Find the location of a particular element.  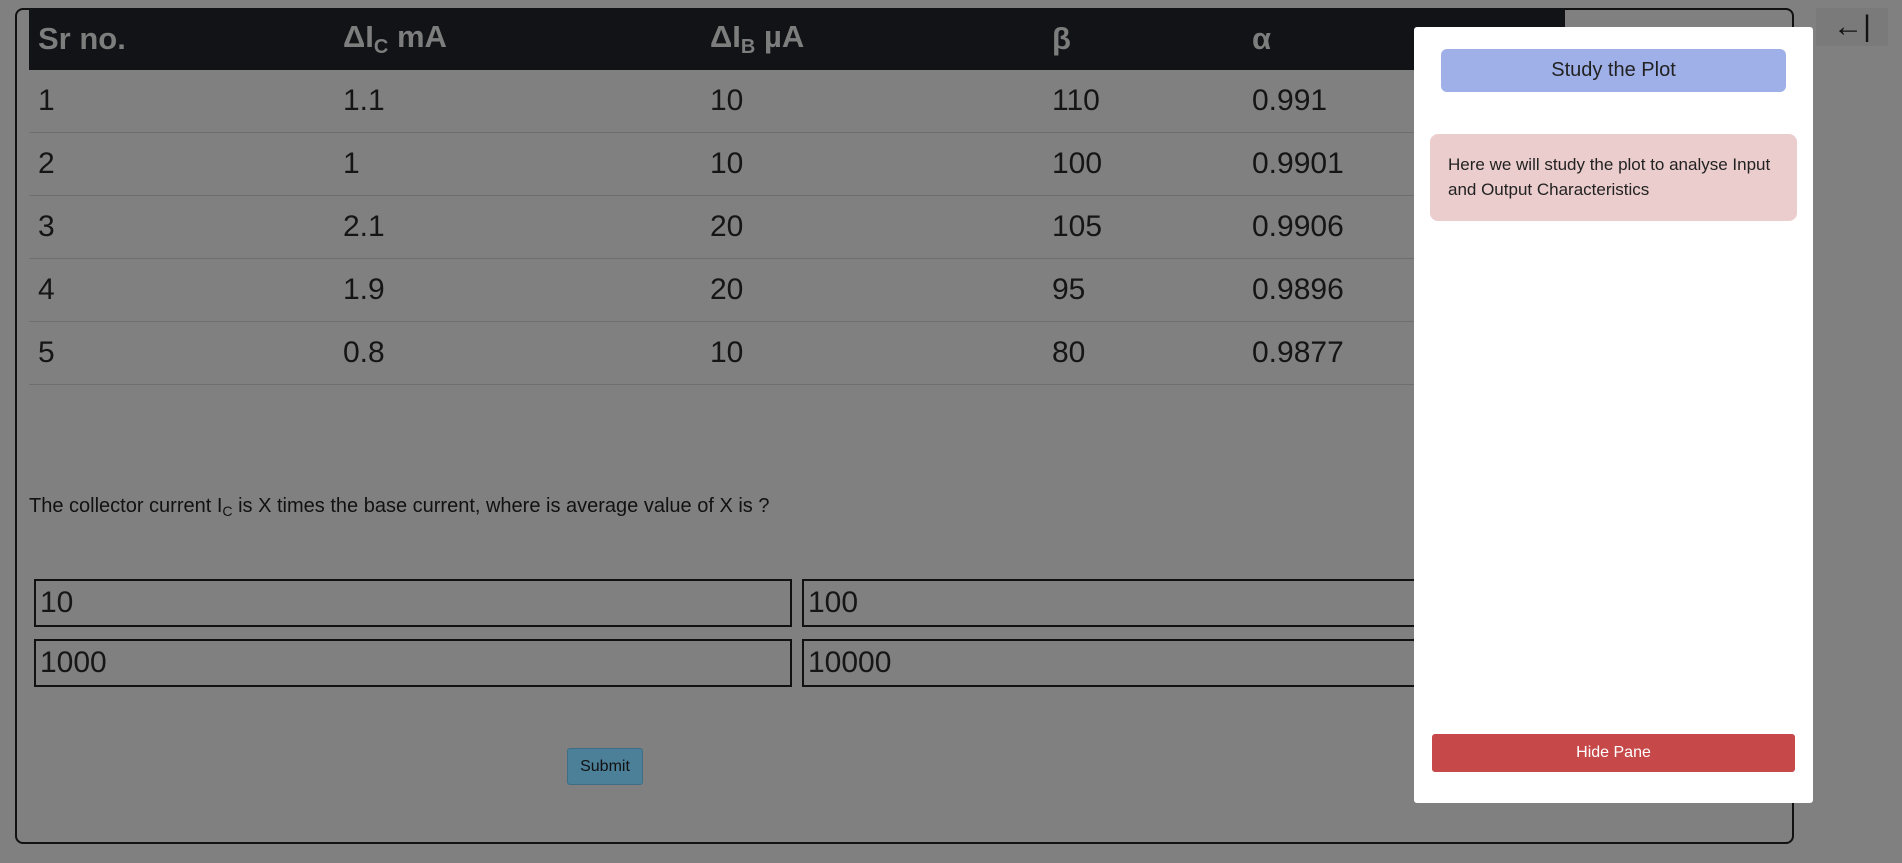

cell-ic: 2.1 is located at coordinates (517, 227).